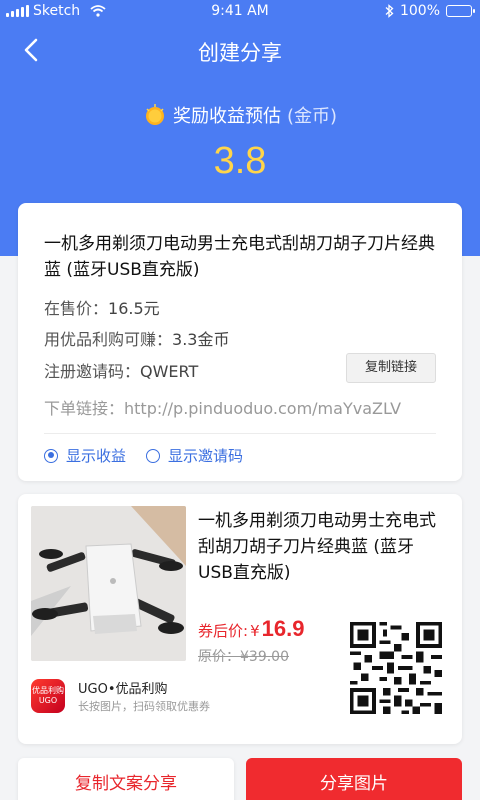  I want to click on original-price: 原价：¥39.00, so click(243, 657).